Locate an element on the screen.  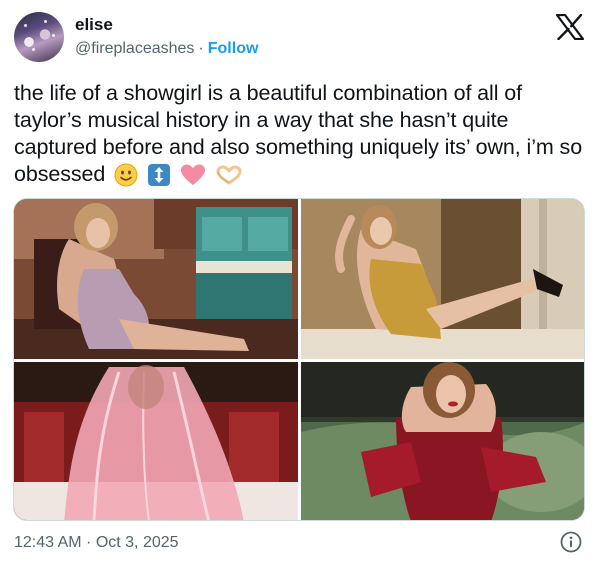
display-name: elise is located at coordinates (94, 25).